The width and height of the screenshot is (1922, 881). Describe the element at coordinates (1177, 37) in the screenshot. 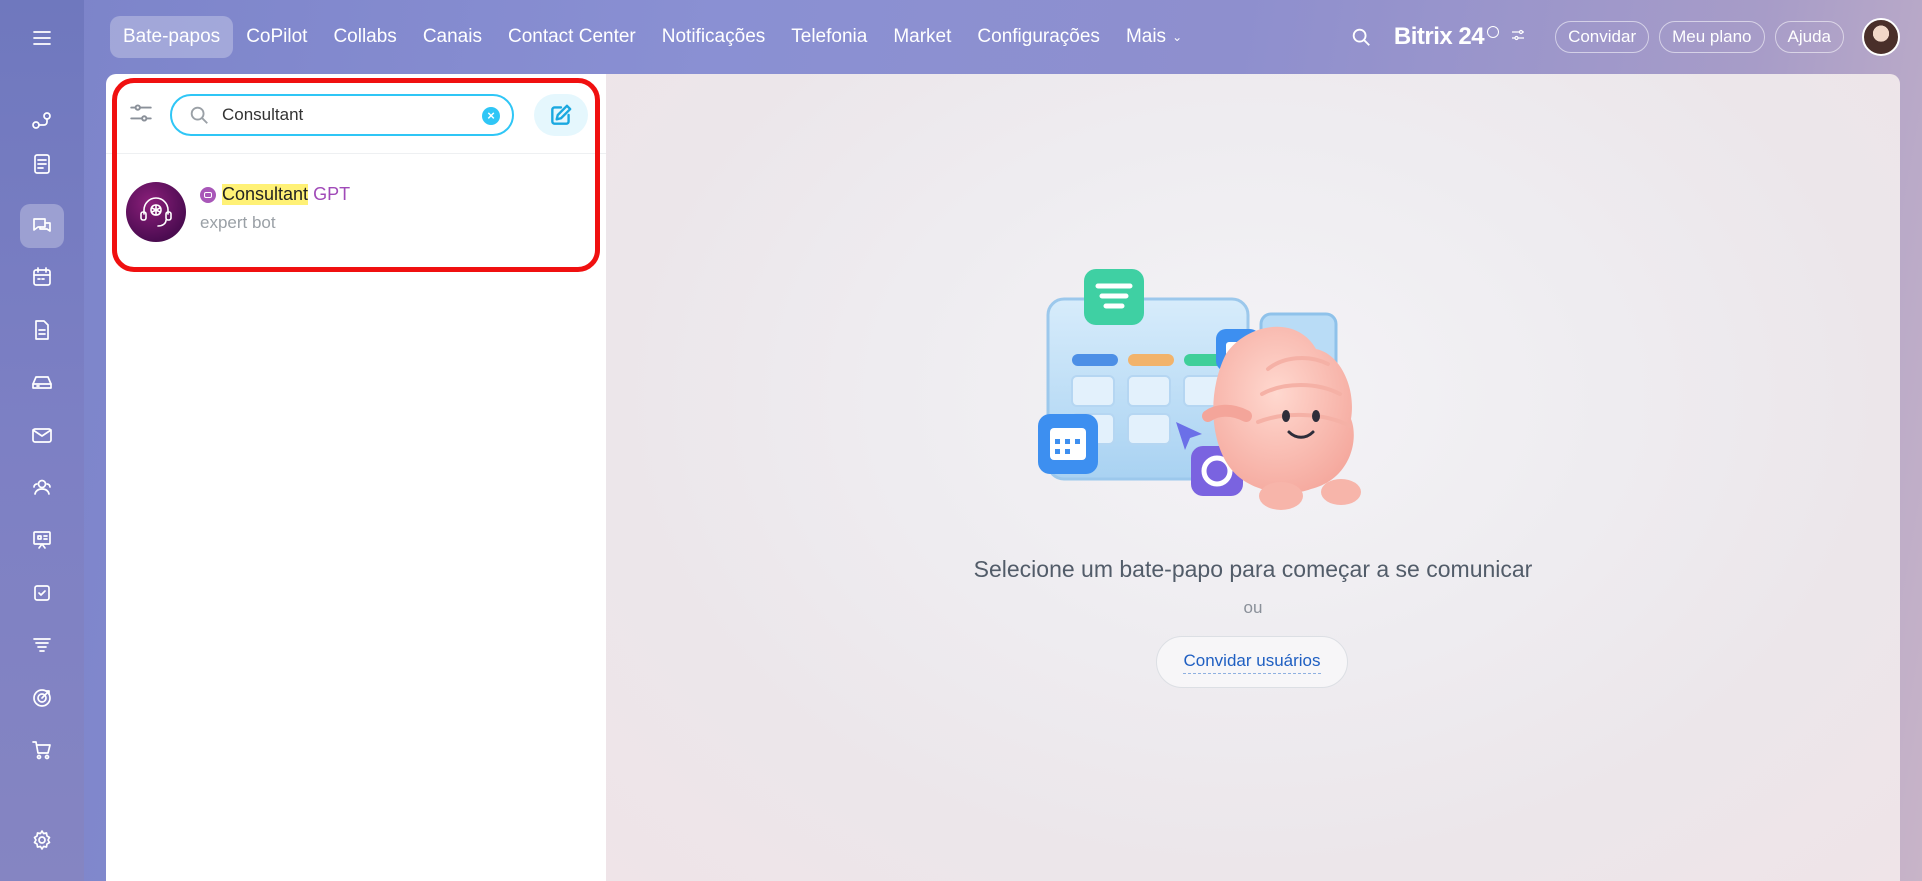

I see `chevron-down-icon: ⌄` at that location.